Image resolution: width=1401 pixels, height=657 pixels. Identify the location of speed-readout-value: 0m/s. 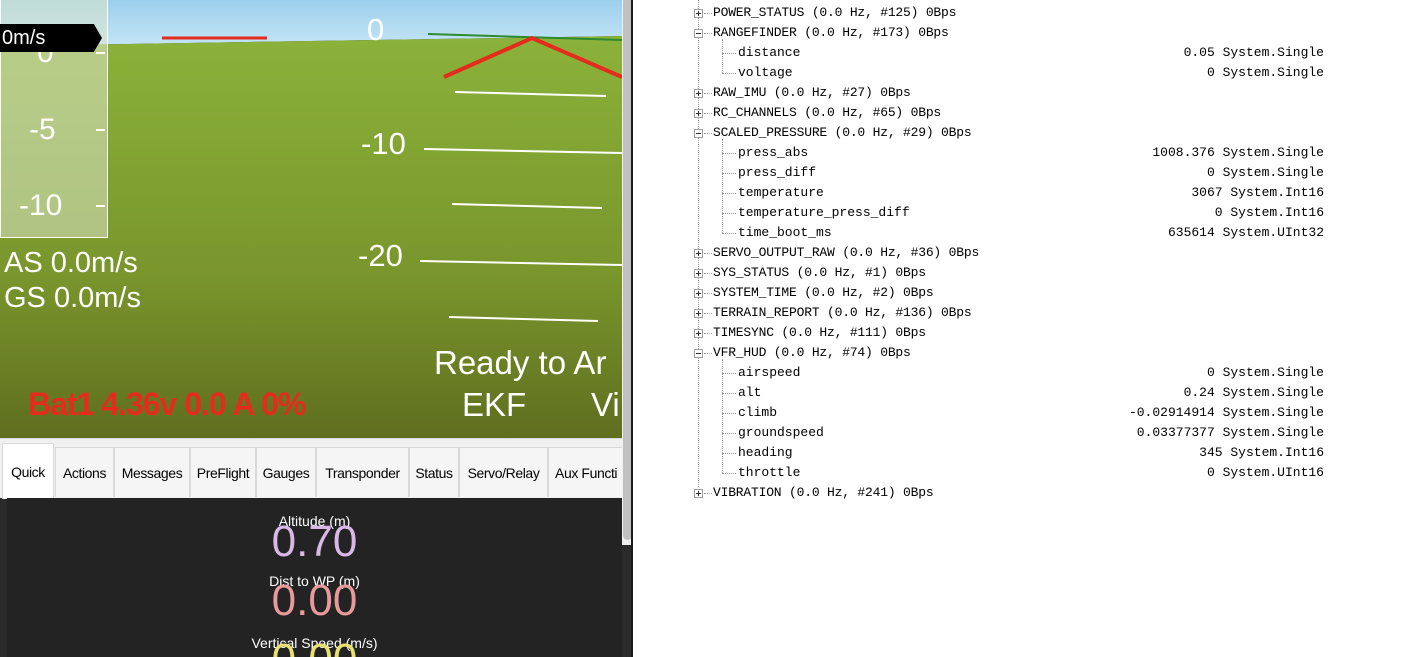
(24, 38).